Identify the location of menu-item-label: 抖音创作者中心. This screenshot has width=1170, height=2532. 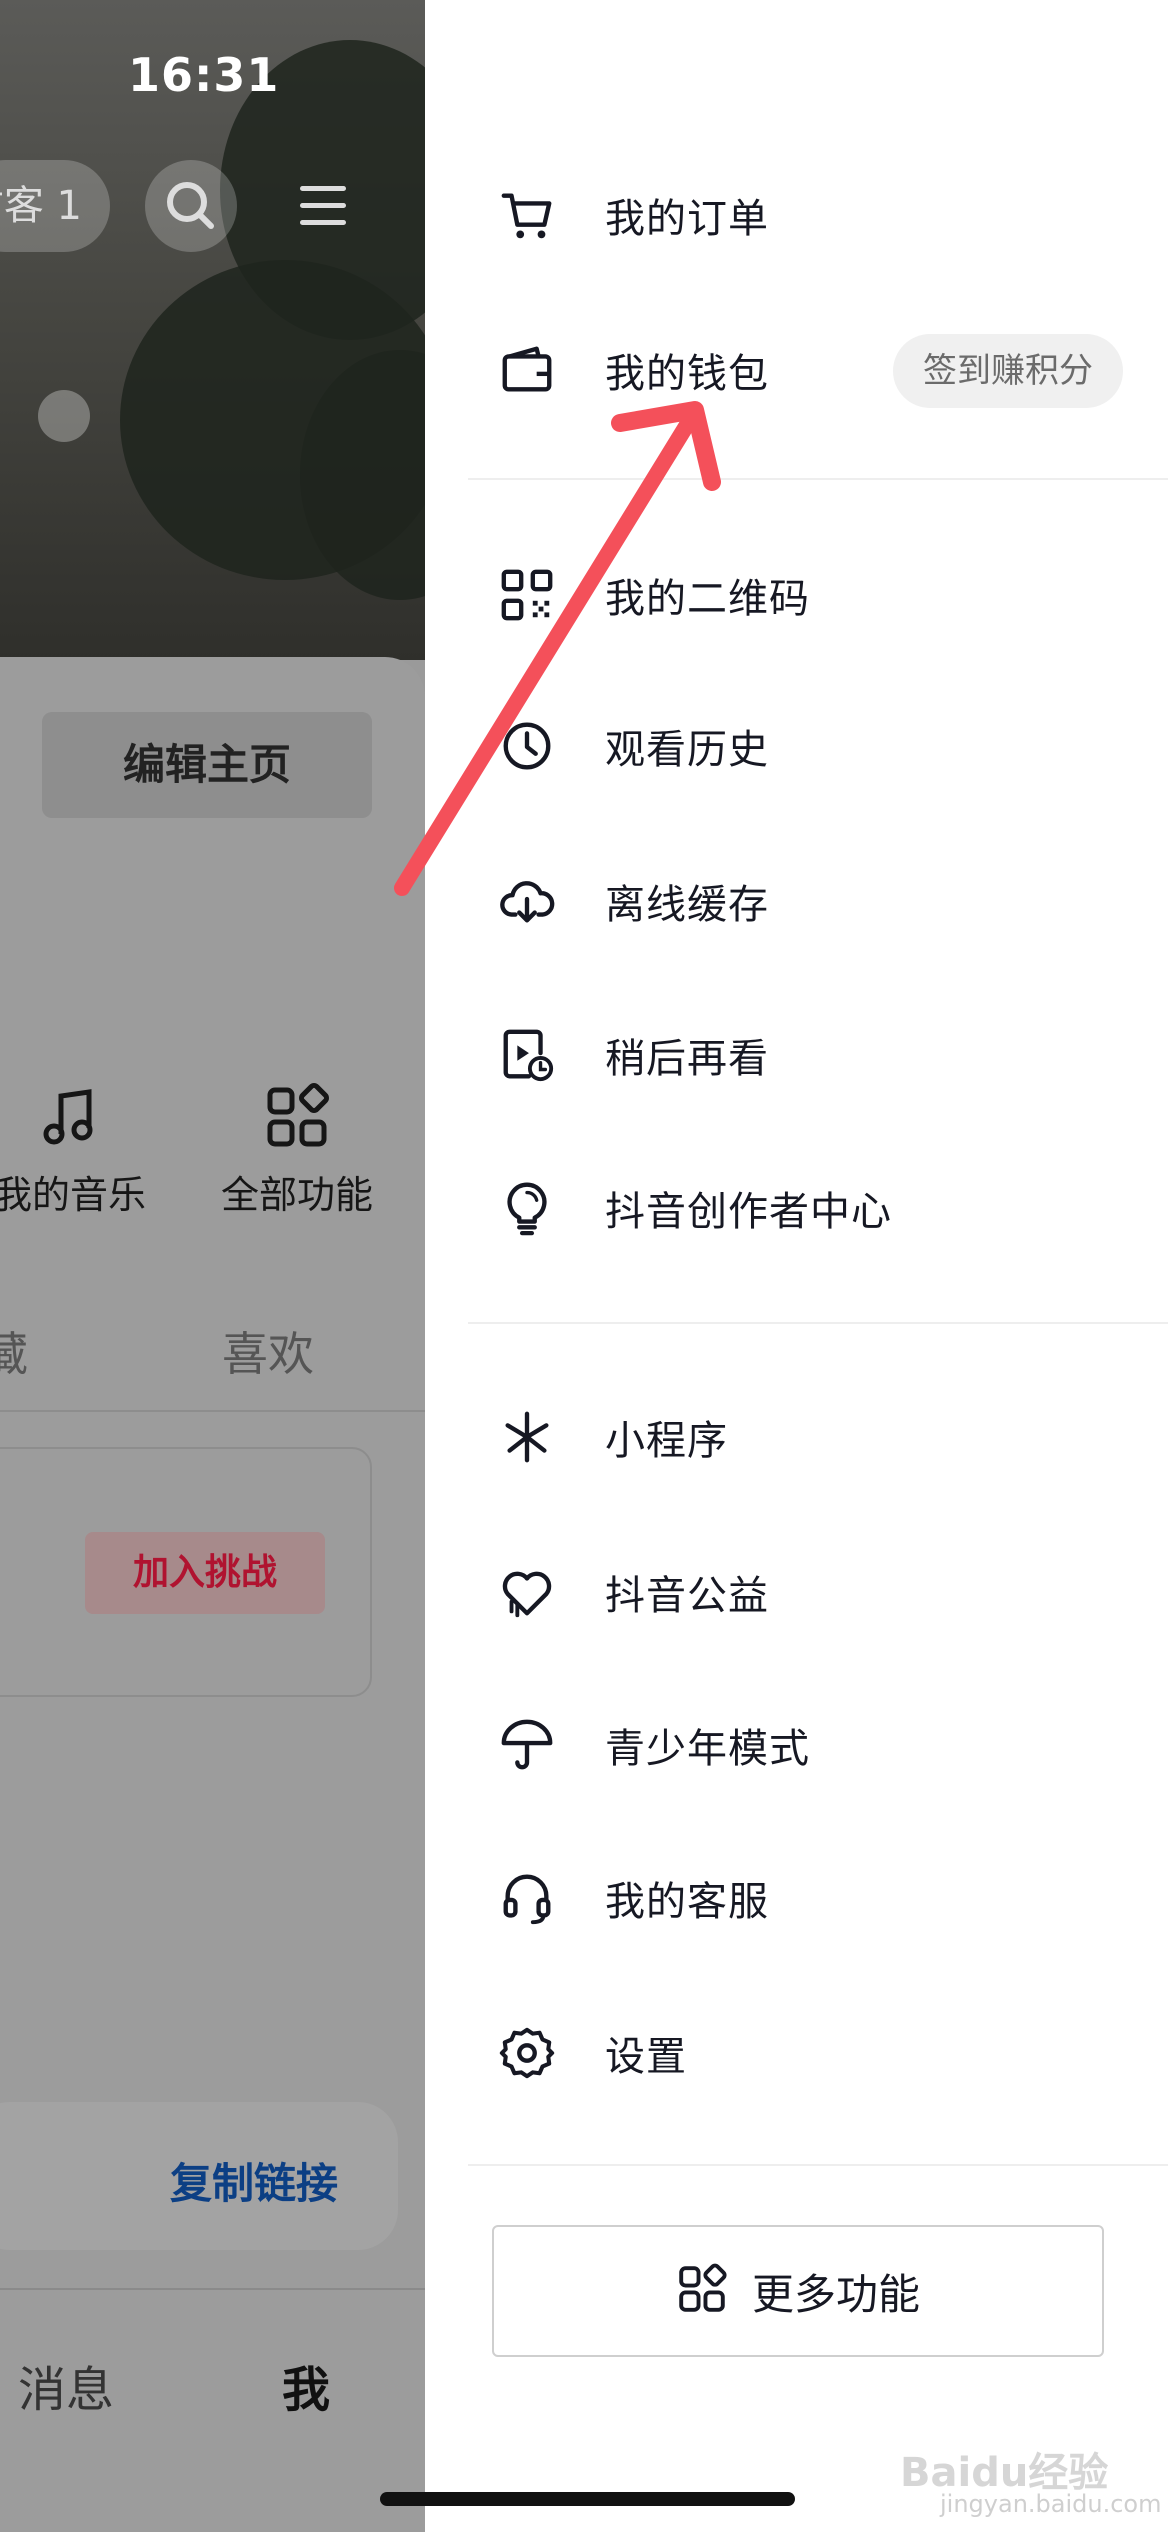
(748, 1212).